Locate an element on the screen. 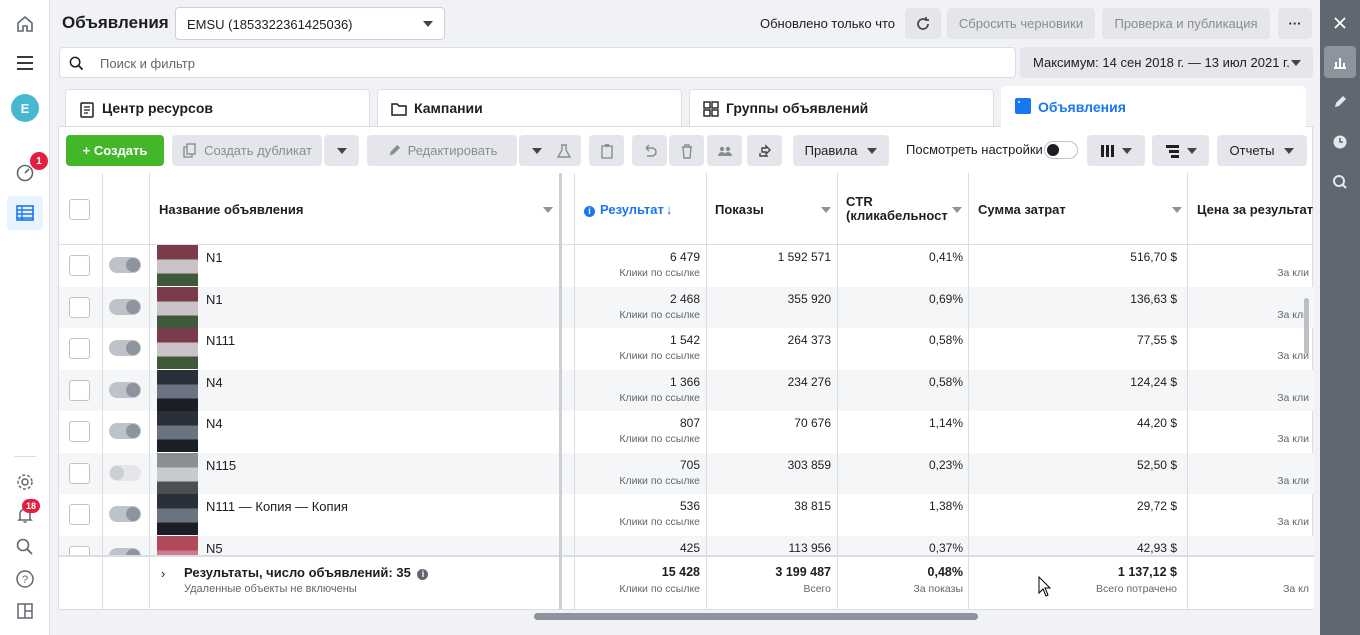  help-icon: ? is located at coordinates (25, 579).